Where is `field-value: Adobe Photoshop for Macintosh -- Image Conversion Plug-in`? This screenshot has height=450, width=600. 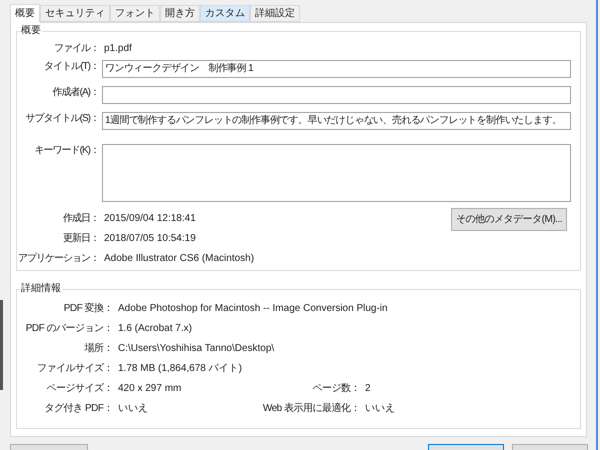
field-value: Adobe Photoshop for Macintosh -- Image Conversion Plug-in is located at coordinates (253, 309).